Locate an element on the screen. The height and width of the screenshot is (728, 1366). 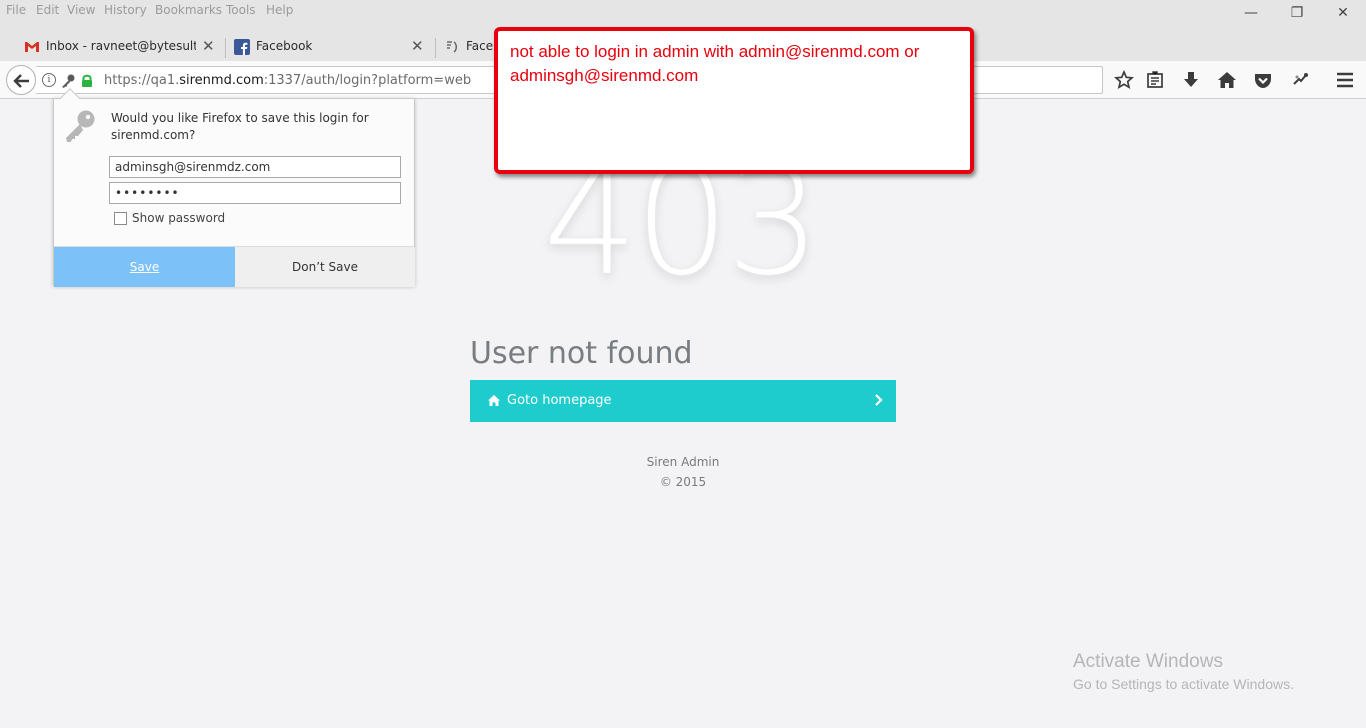
footer-app-name: Siren Admin is located at coordinates (683, 462).